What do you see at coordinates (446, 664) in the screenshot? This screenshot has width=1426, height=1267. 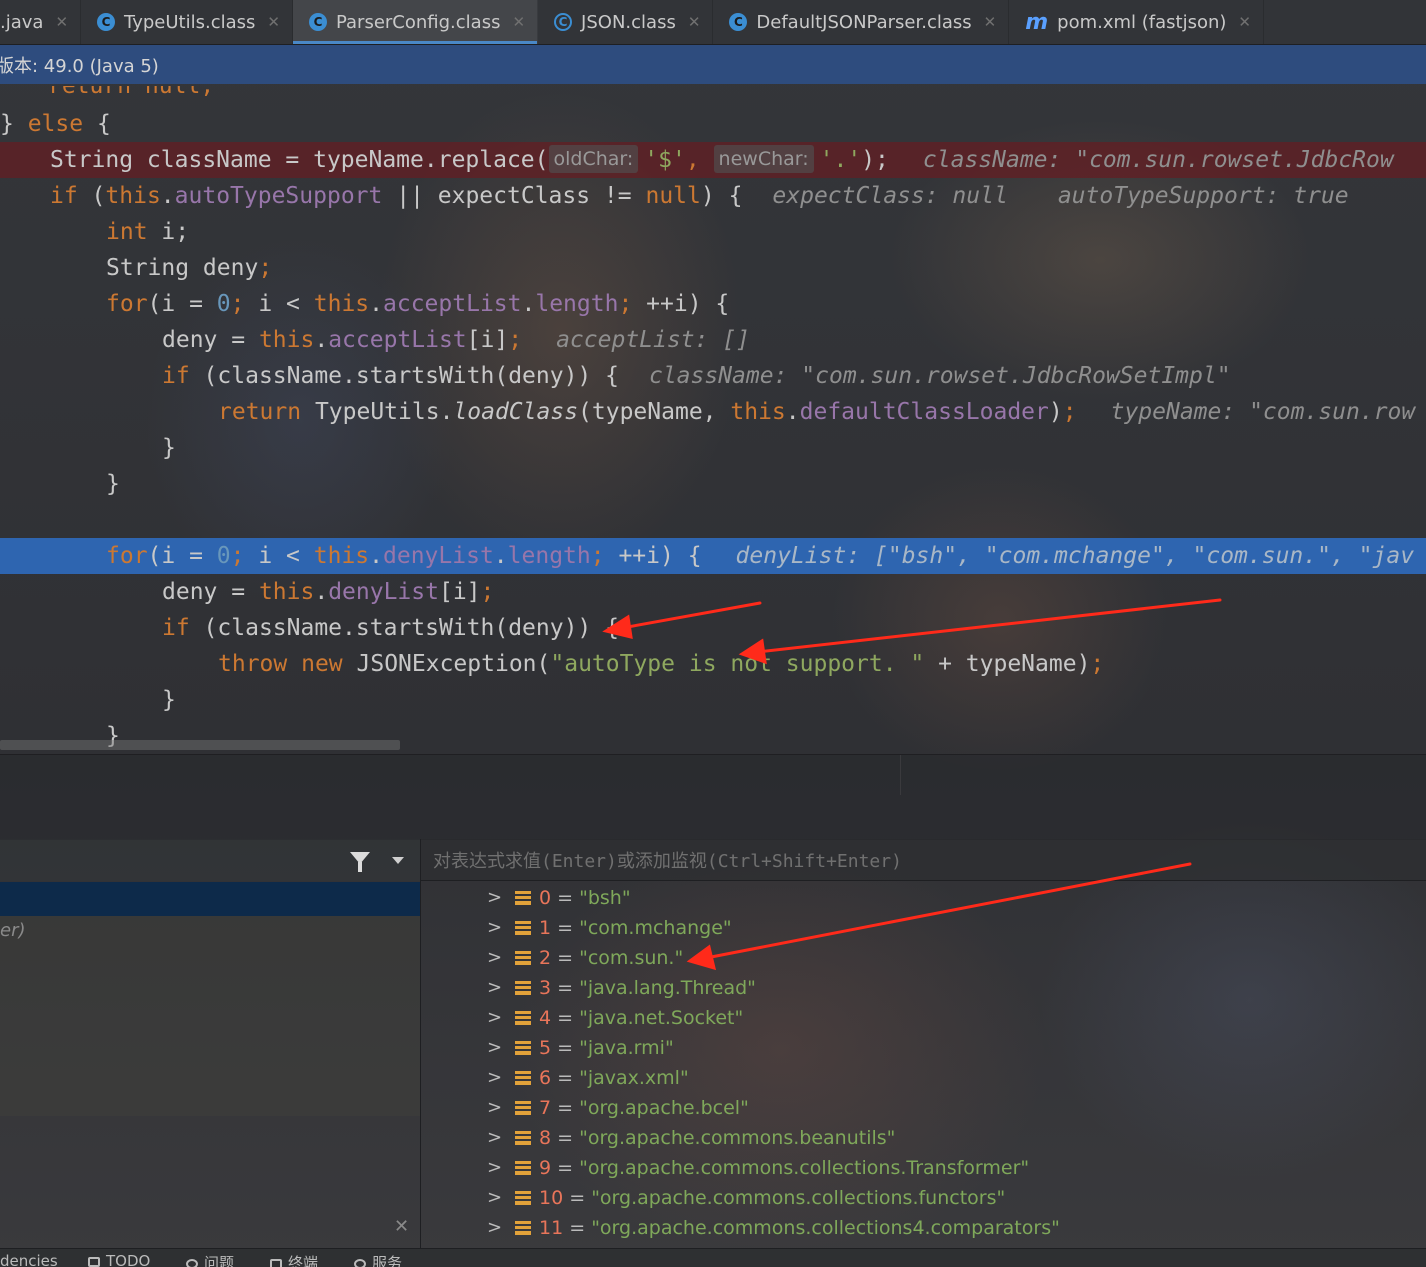 I see `code-token: JSONException(` at bounding box center [446, 664].